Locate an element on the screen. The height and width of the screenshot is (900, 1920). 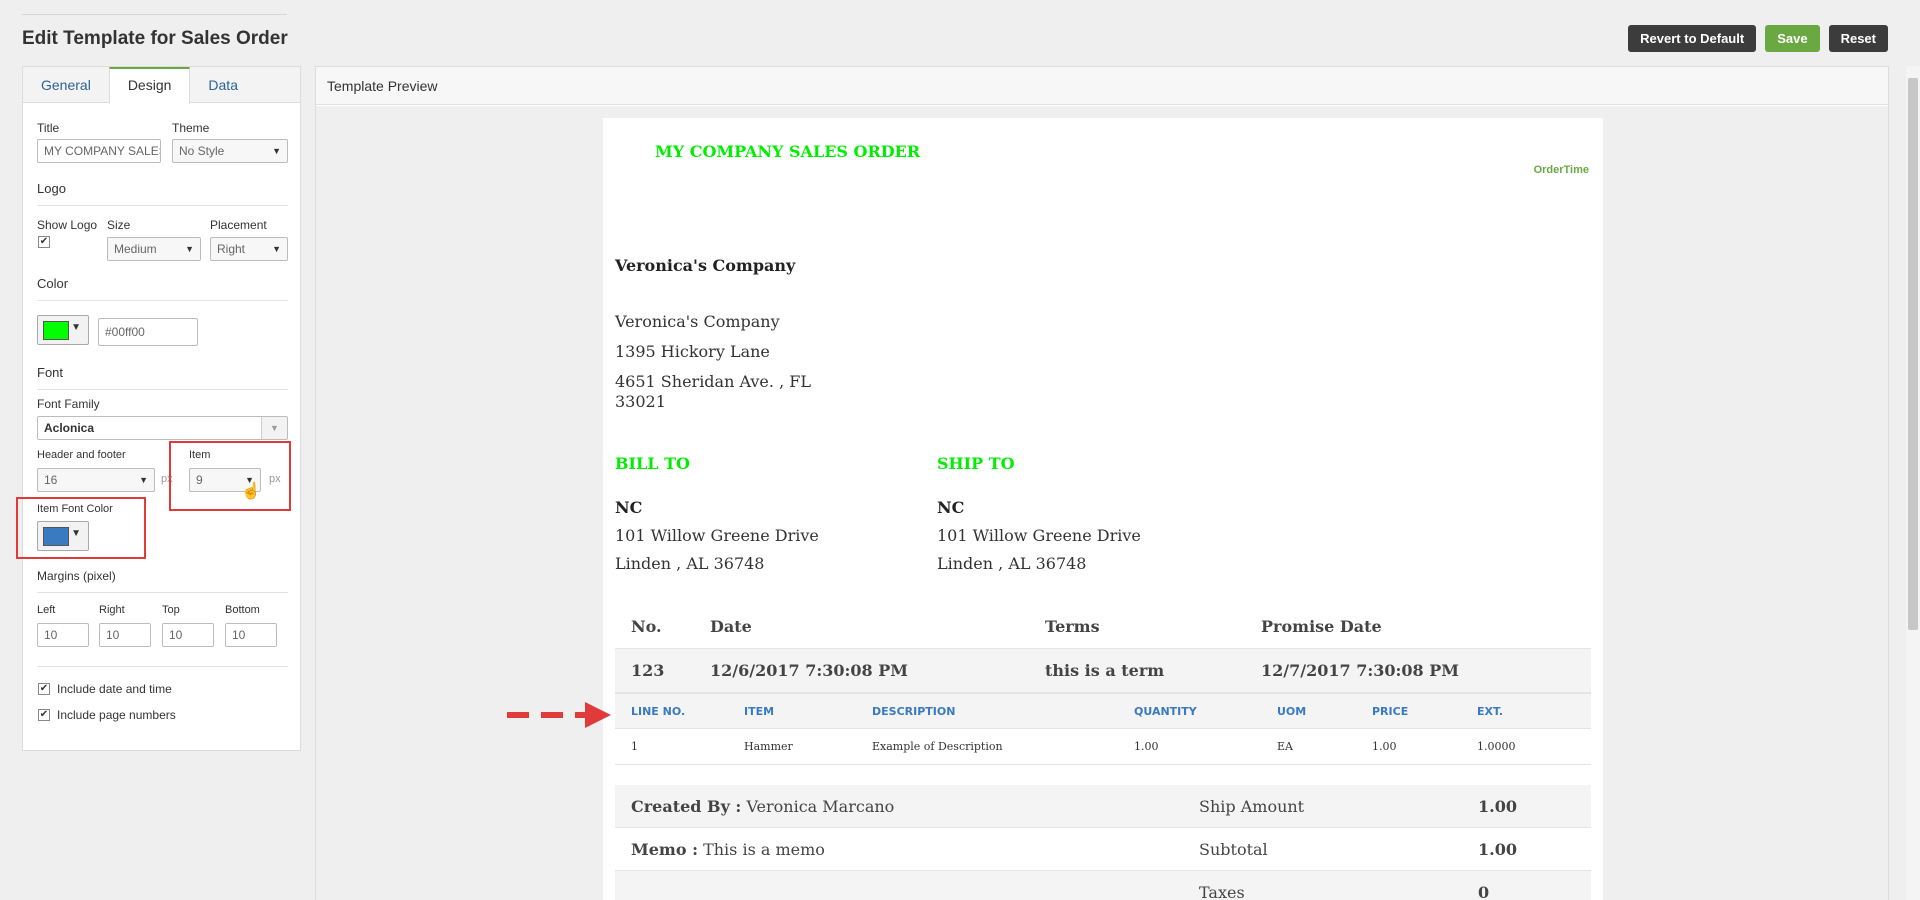
header-footer-size-value: 16 is located at coordinates (51, 480).